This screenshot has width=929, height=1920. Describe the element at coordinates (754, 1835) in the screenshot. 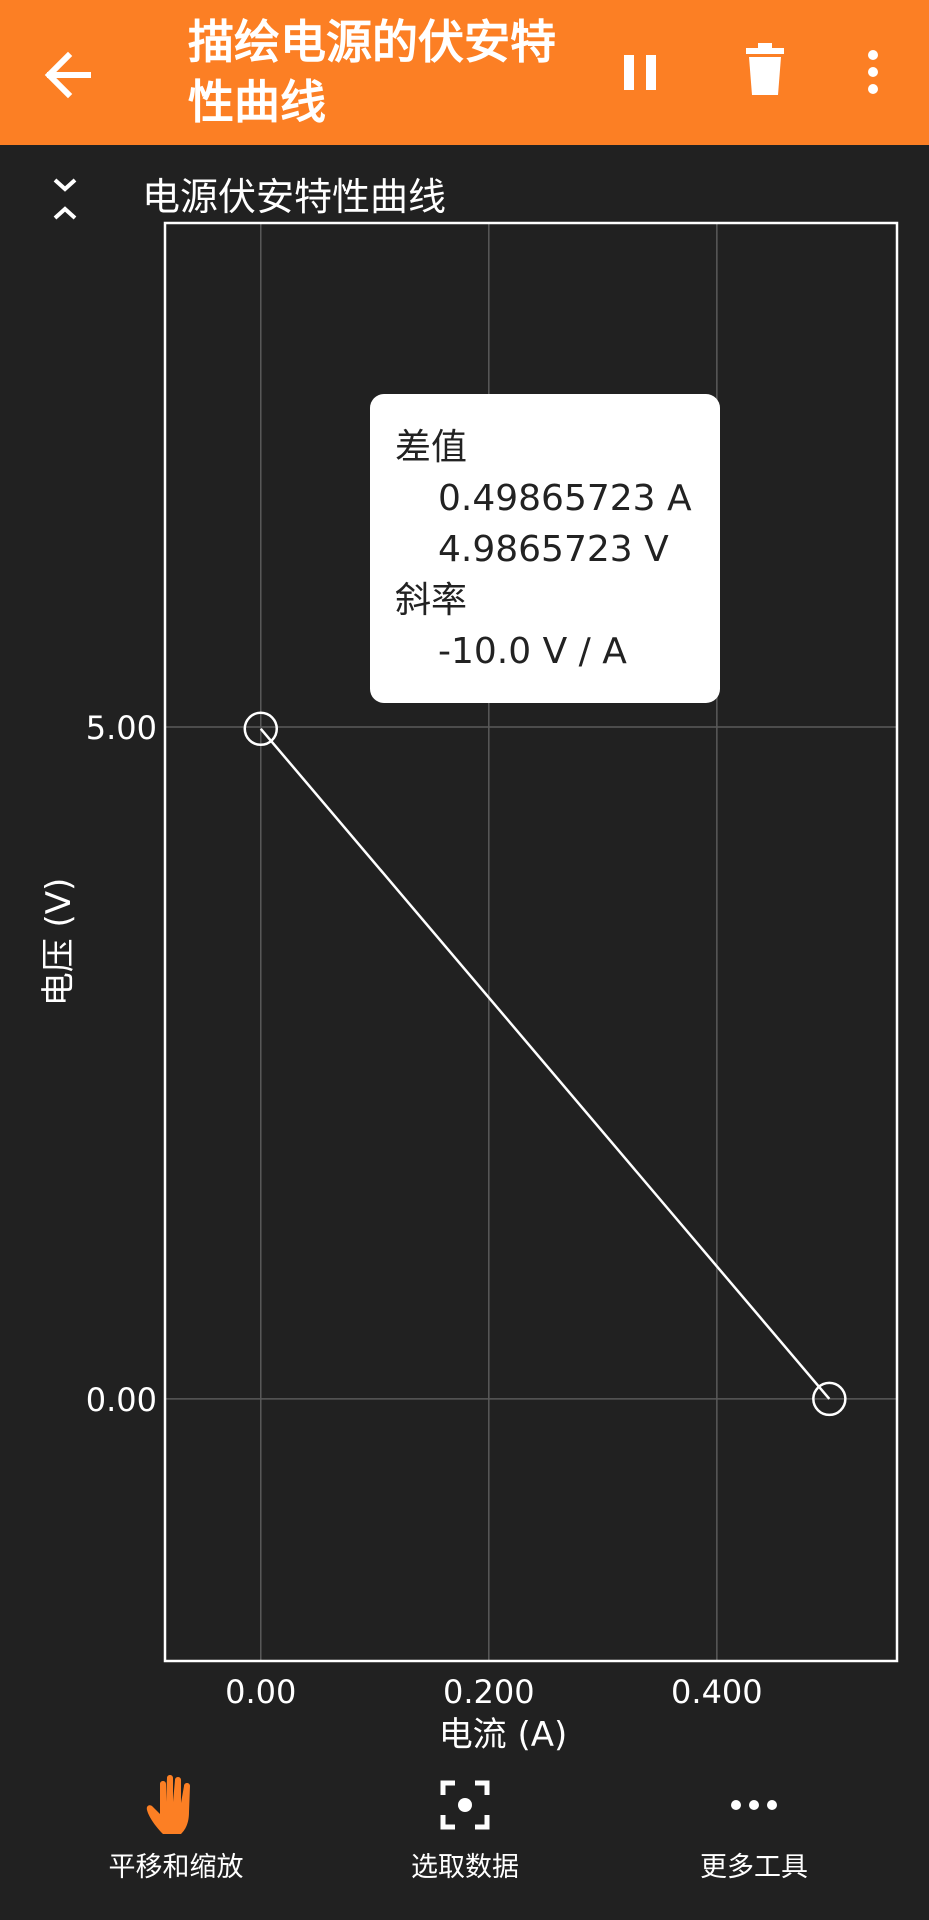

I see `more-tools-tool: 更多工具` at that location.